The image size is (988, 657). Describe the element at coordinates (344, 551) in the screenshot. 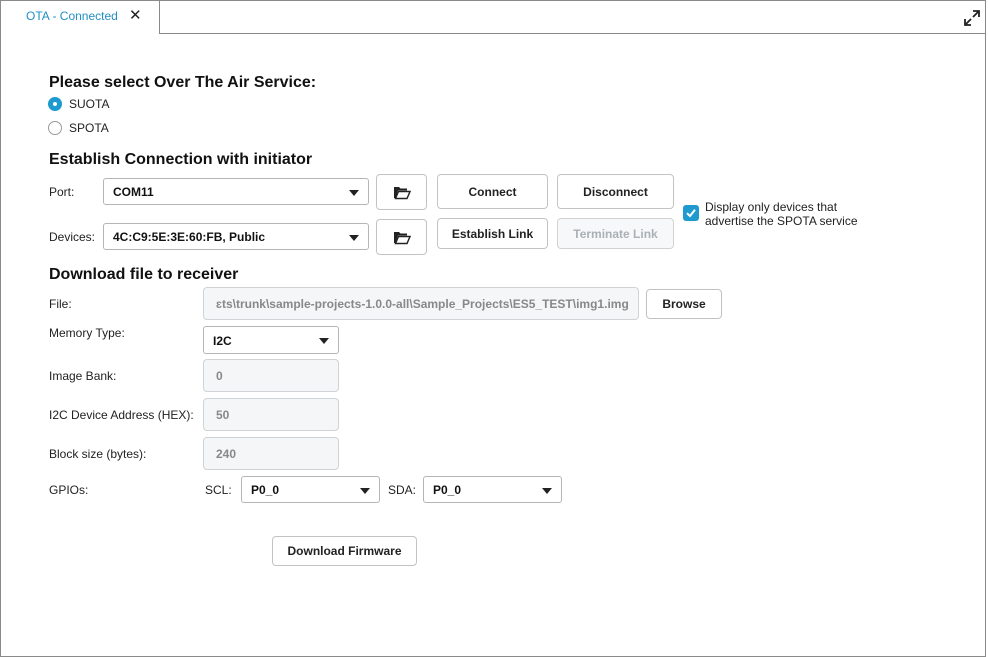

I see `download-firmware-button: Download Firmware` at that location.